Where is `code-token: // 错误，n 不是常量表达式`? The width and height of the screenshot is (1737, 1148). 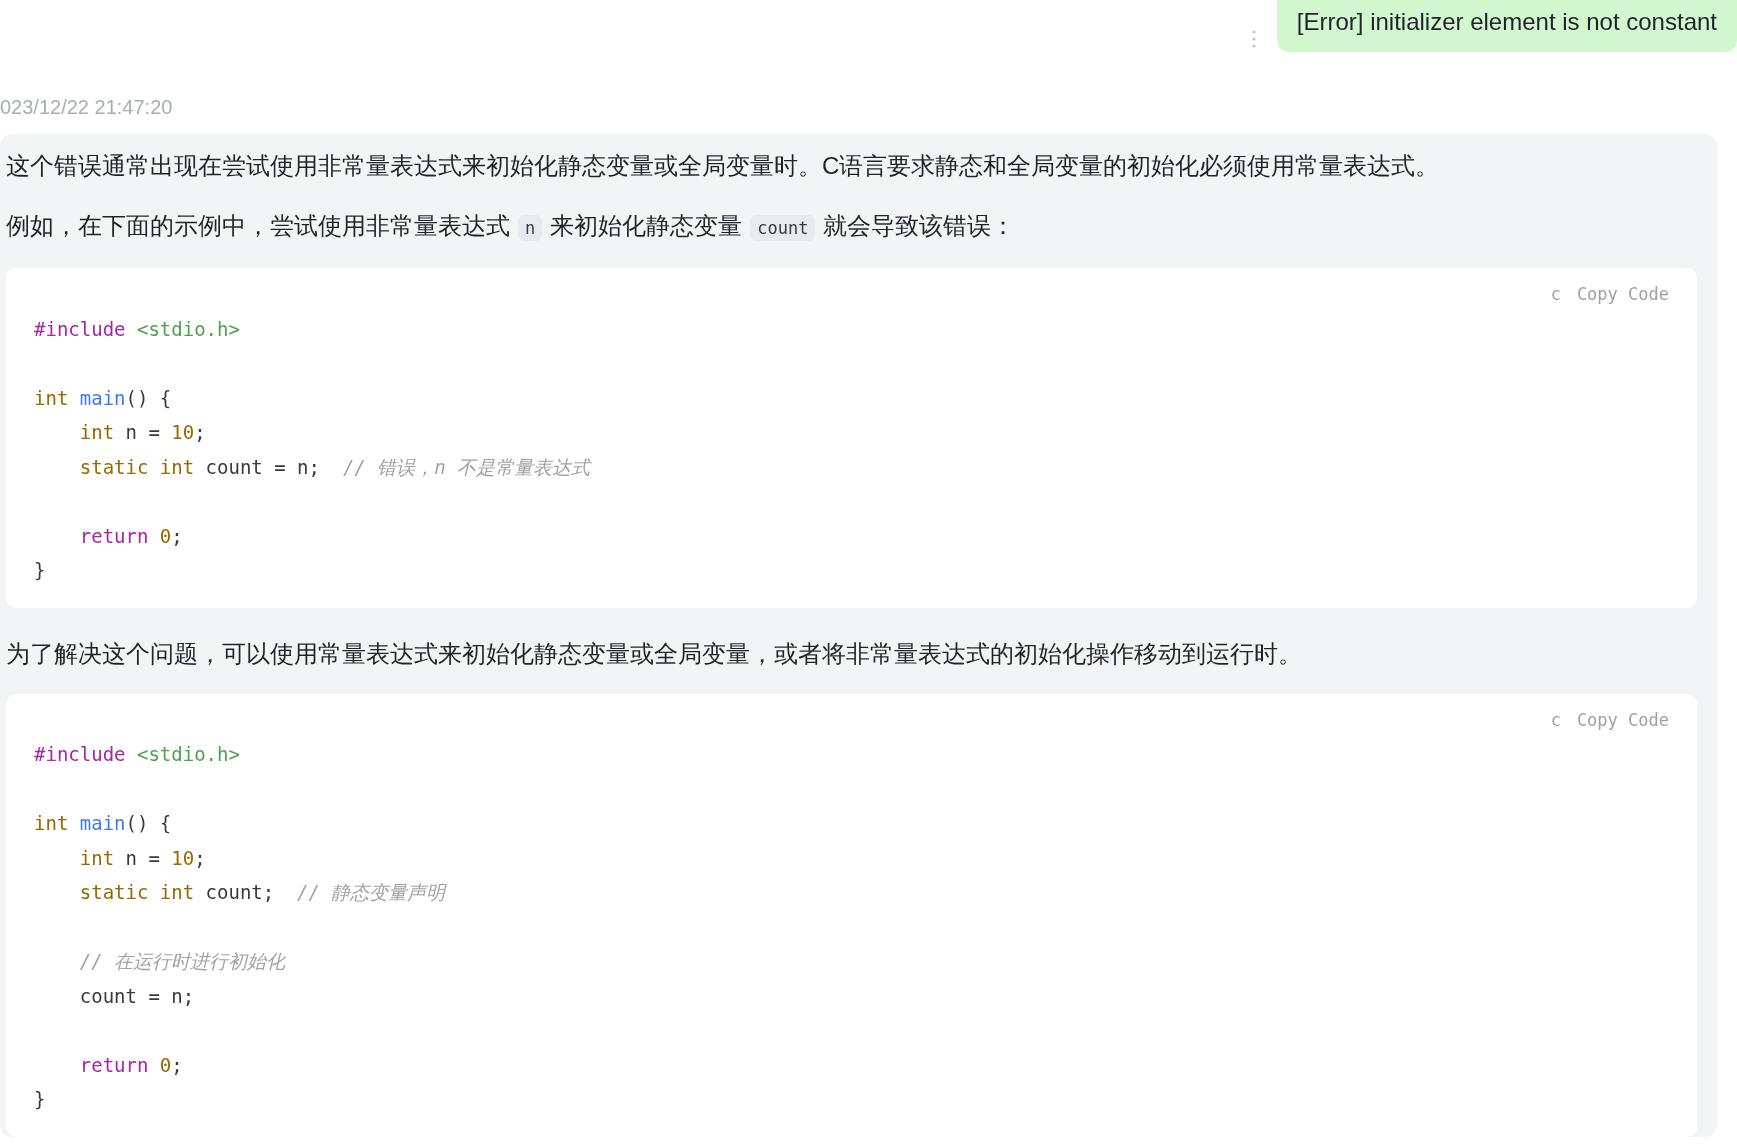
code-token: // 错误，n 不是常量表达式 is located at coordinates (466, 466).